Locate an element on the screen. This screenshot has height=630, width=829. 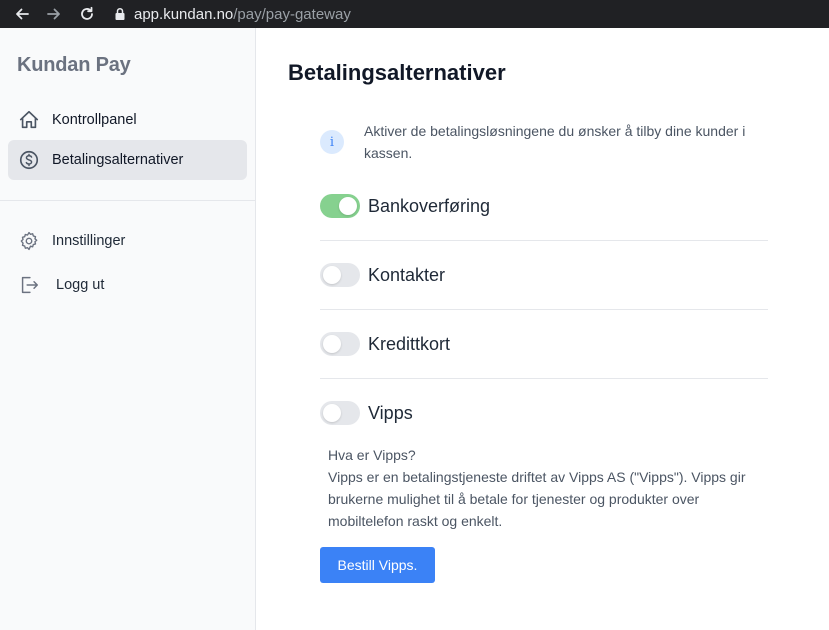
reload-icon is located at coordinates (87, 13).